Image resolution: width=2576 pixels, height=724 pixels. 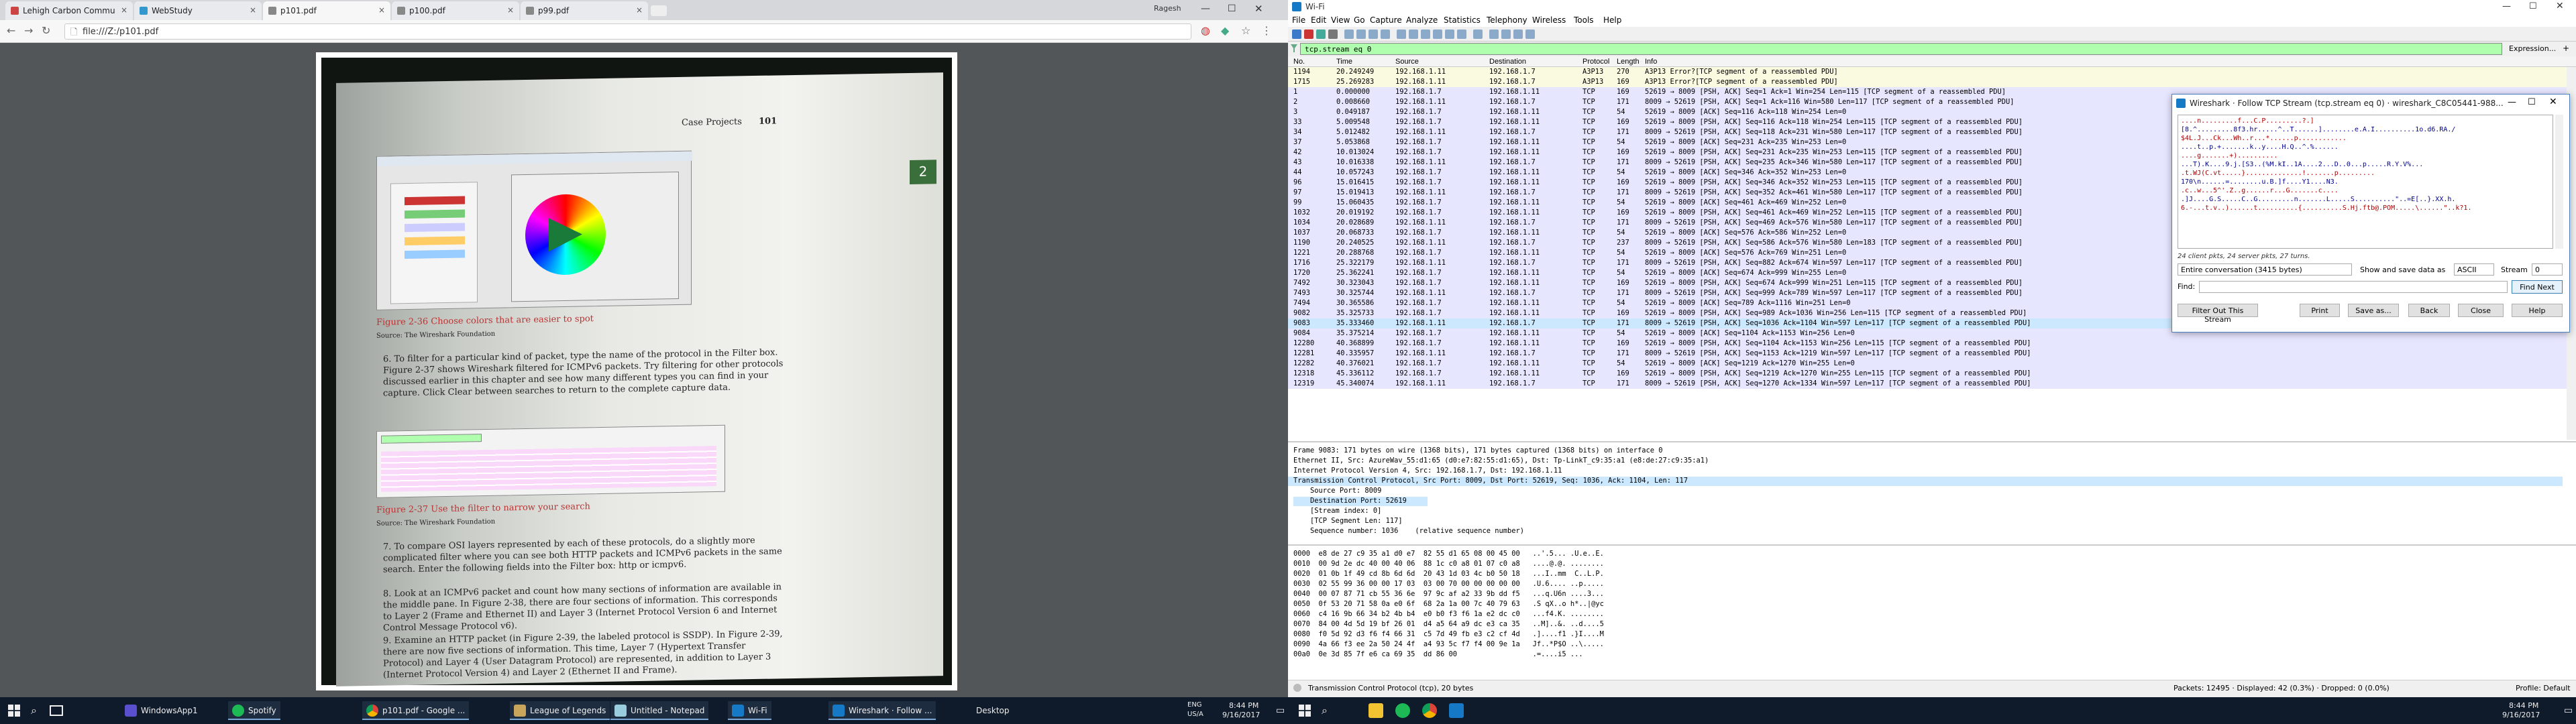 I want to click on go-back-icon, so click(x=1413, y=34).